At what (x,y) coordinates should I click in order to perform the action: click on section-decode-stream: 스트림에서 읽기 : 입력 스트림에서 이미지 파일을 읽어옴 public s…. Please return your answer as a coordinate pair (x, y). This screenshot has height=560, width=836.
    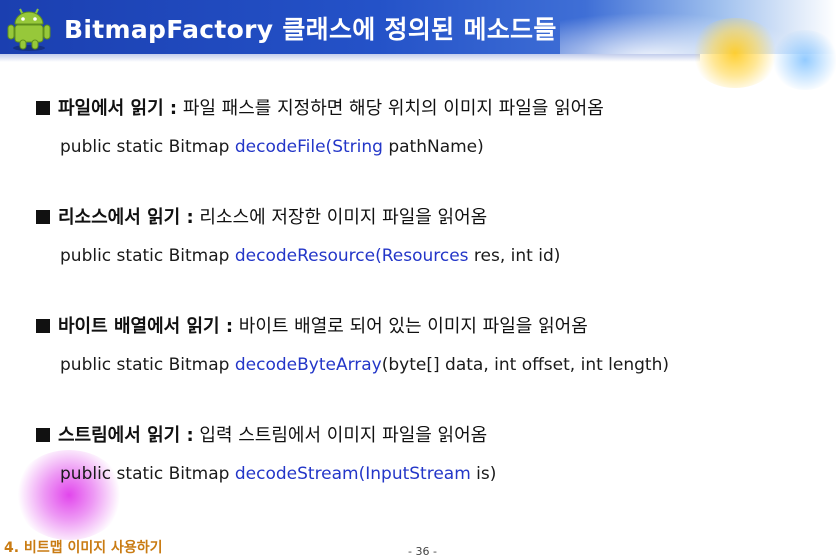
    Looking at the image, I should click on (266, 455).